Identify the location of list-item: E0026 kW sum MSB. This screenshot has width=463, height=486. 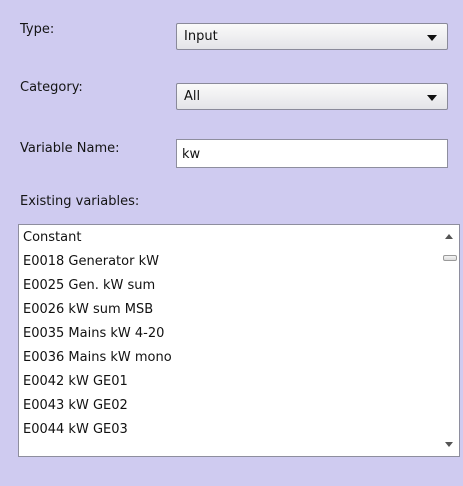
(88, 313).